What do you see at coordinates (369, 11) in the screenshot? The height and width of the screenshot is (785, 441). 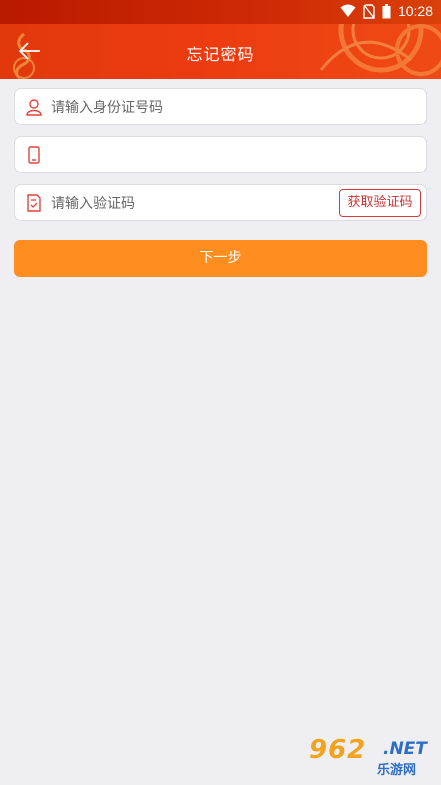 I see `no-sim-icon` at bounding box center [369, 11].